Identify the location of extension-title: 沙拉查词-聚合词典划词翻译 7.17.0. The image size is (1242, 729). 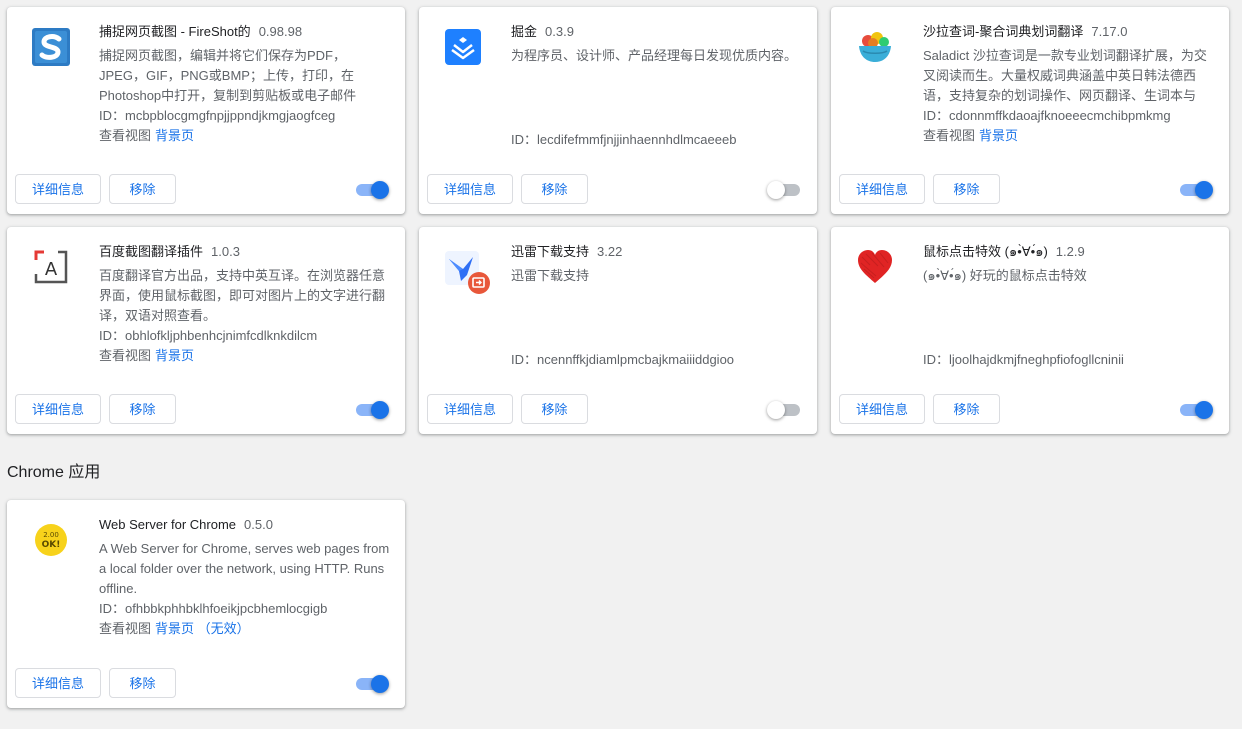
(1069, 32).